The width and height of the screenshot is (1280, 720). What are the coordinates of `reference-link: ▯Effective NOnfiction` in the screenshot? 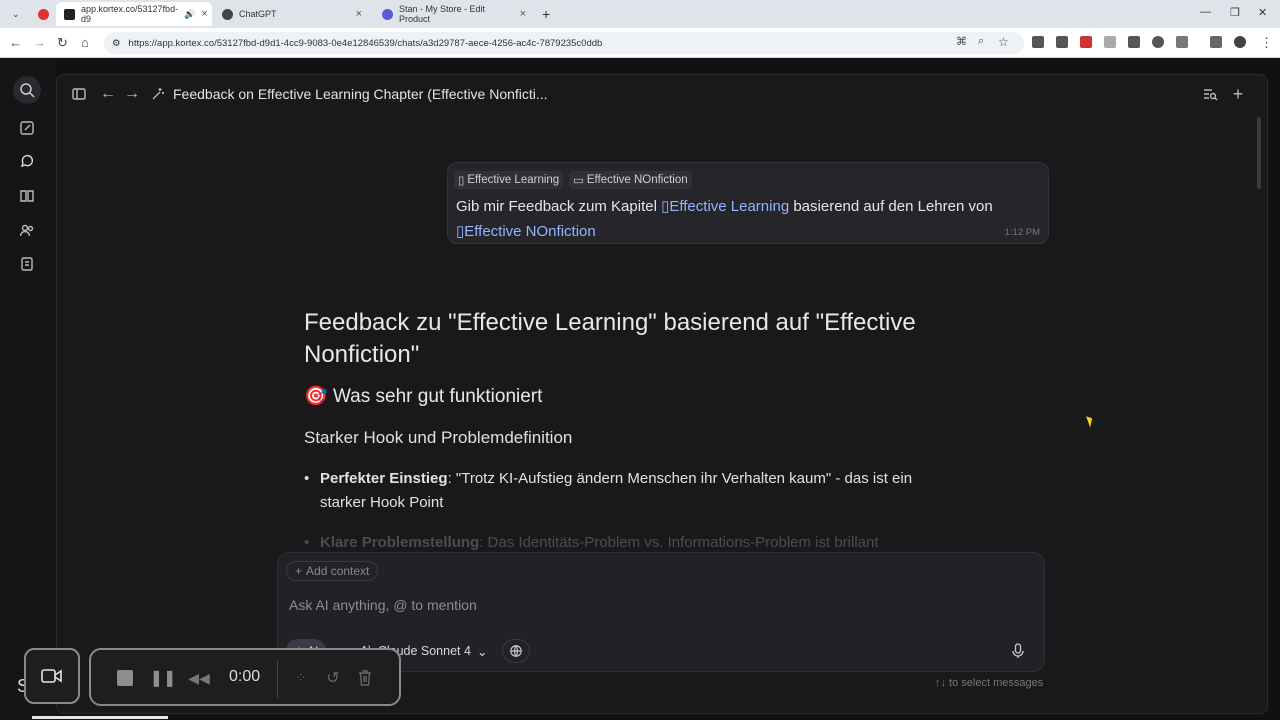 It's located at (526, 231).